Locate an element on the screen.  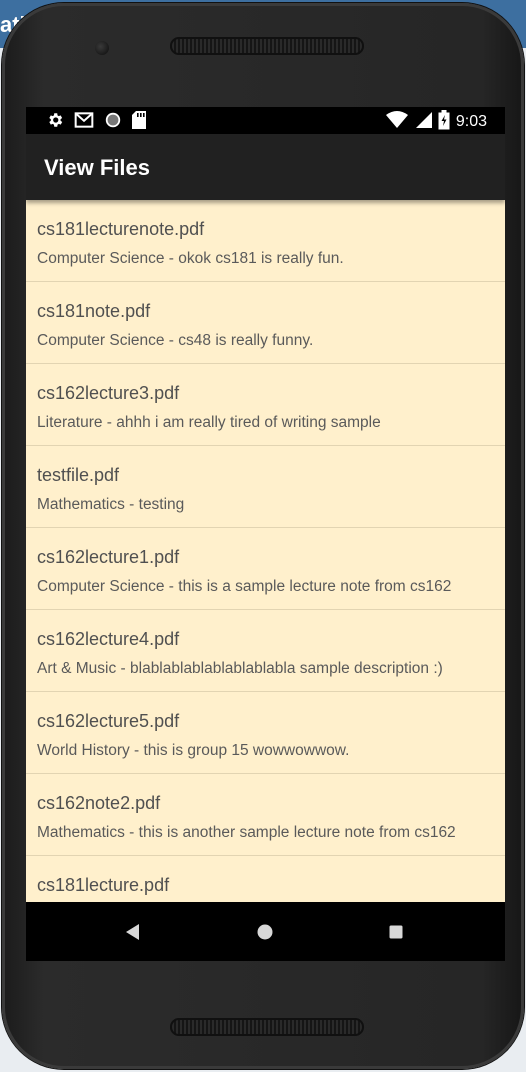
back-icon is located at coordinates (132, 932).